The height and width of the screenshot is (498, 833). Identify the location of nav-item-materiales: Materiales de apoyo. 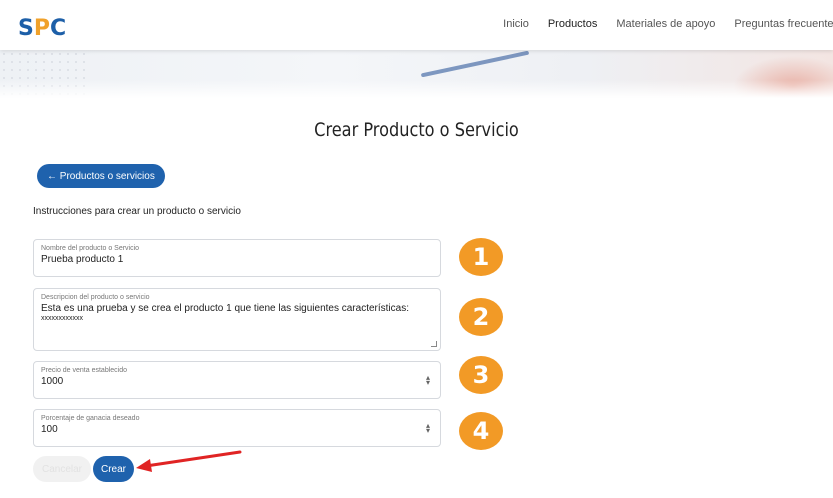
(665, 24).